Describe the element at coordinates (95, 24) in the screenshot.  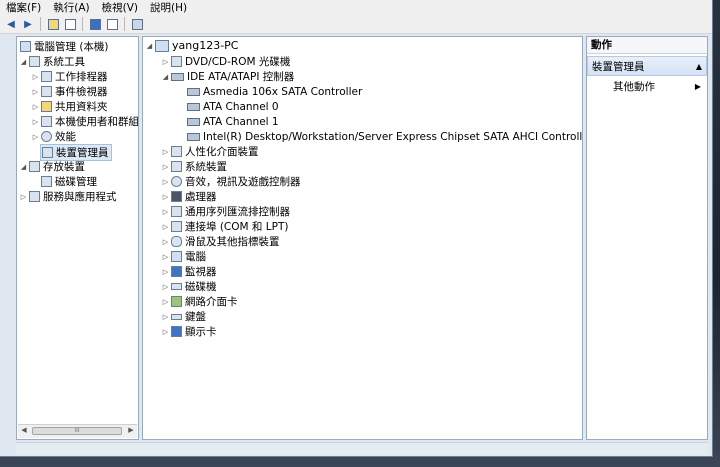
I see `help-icon` at that location.